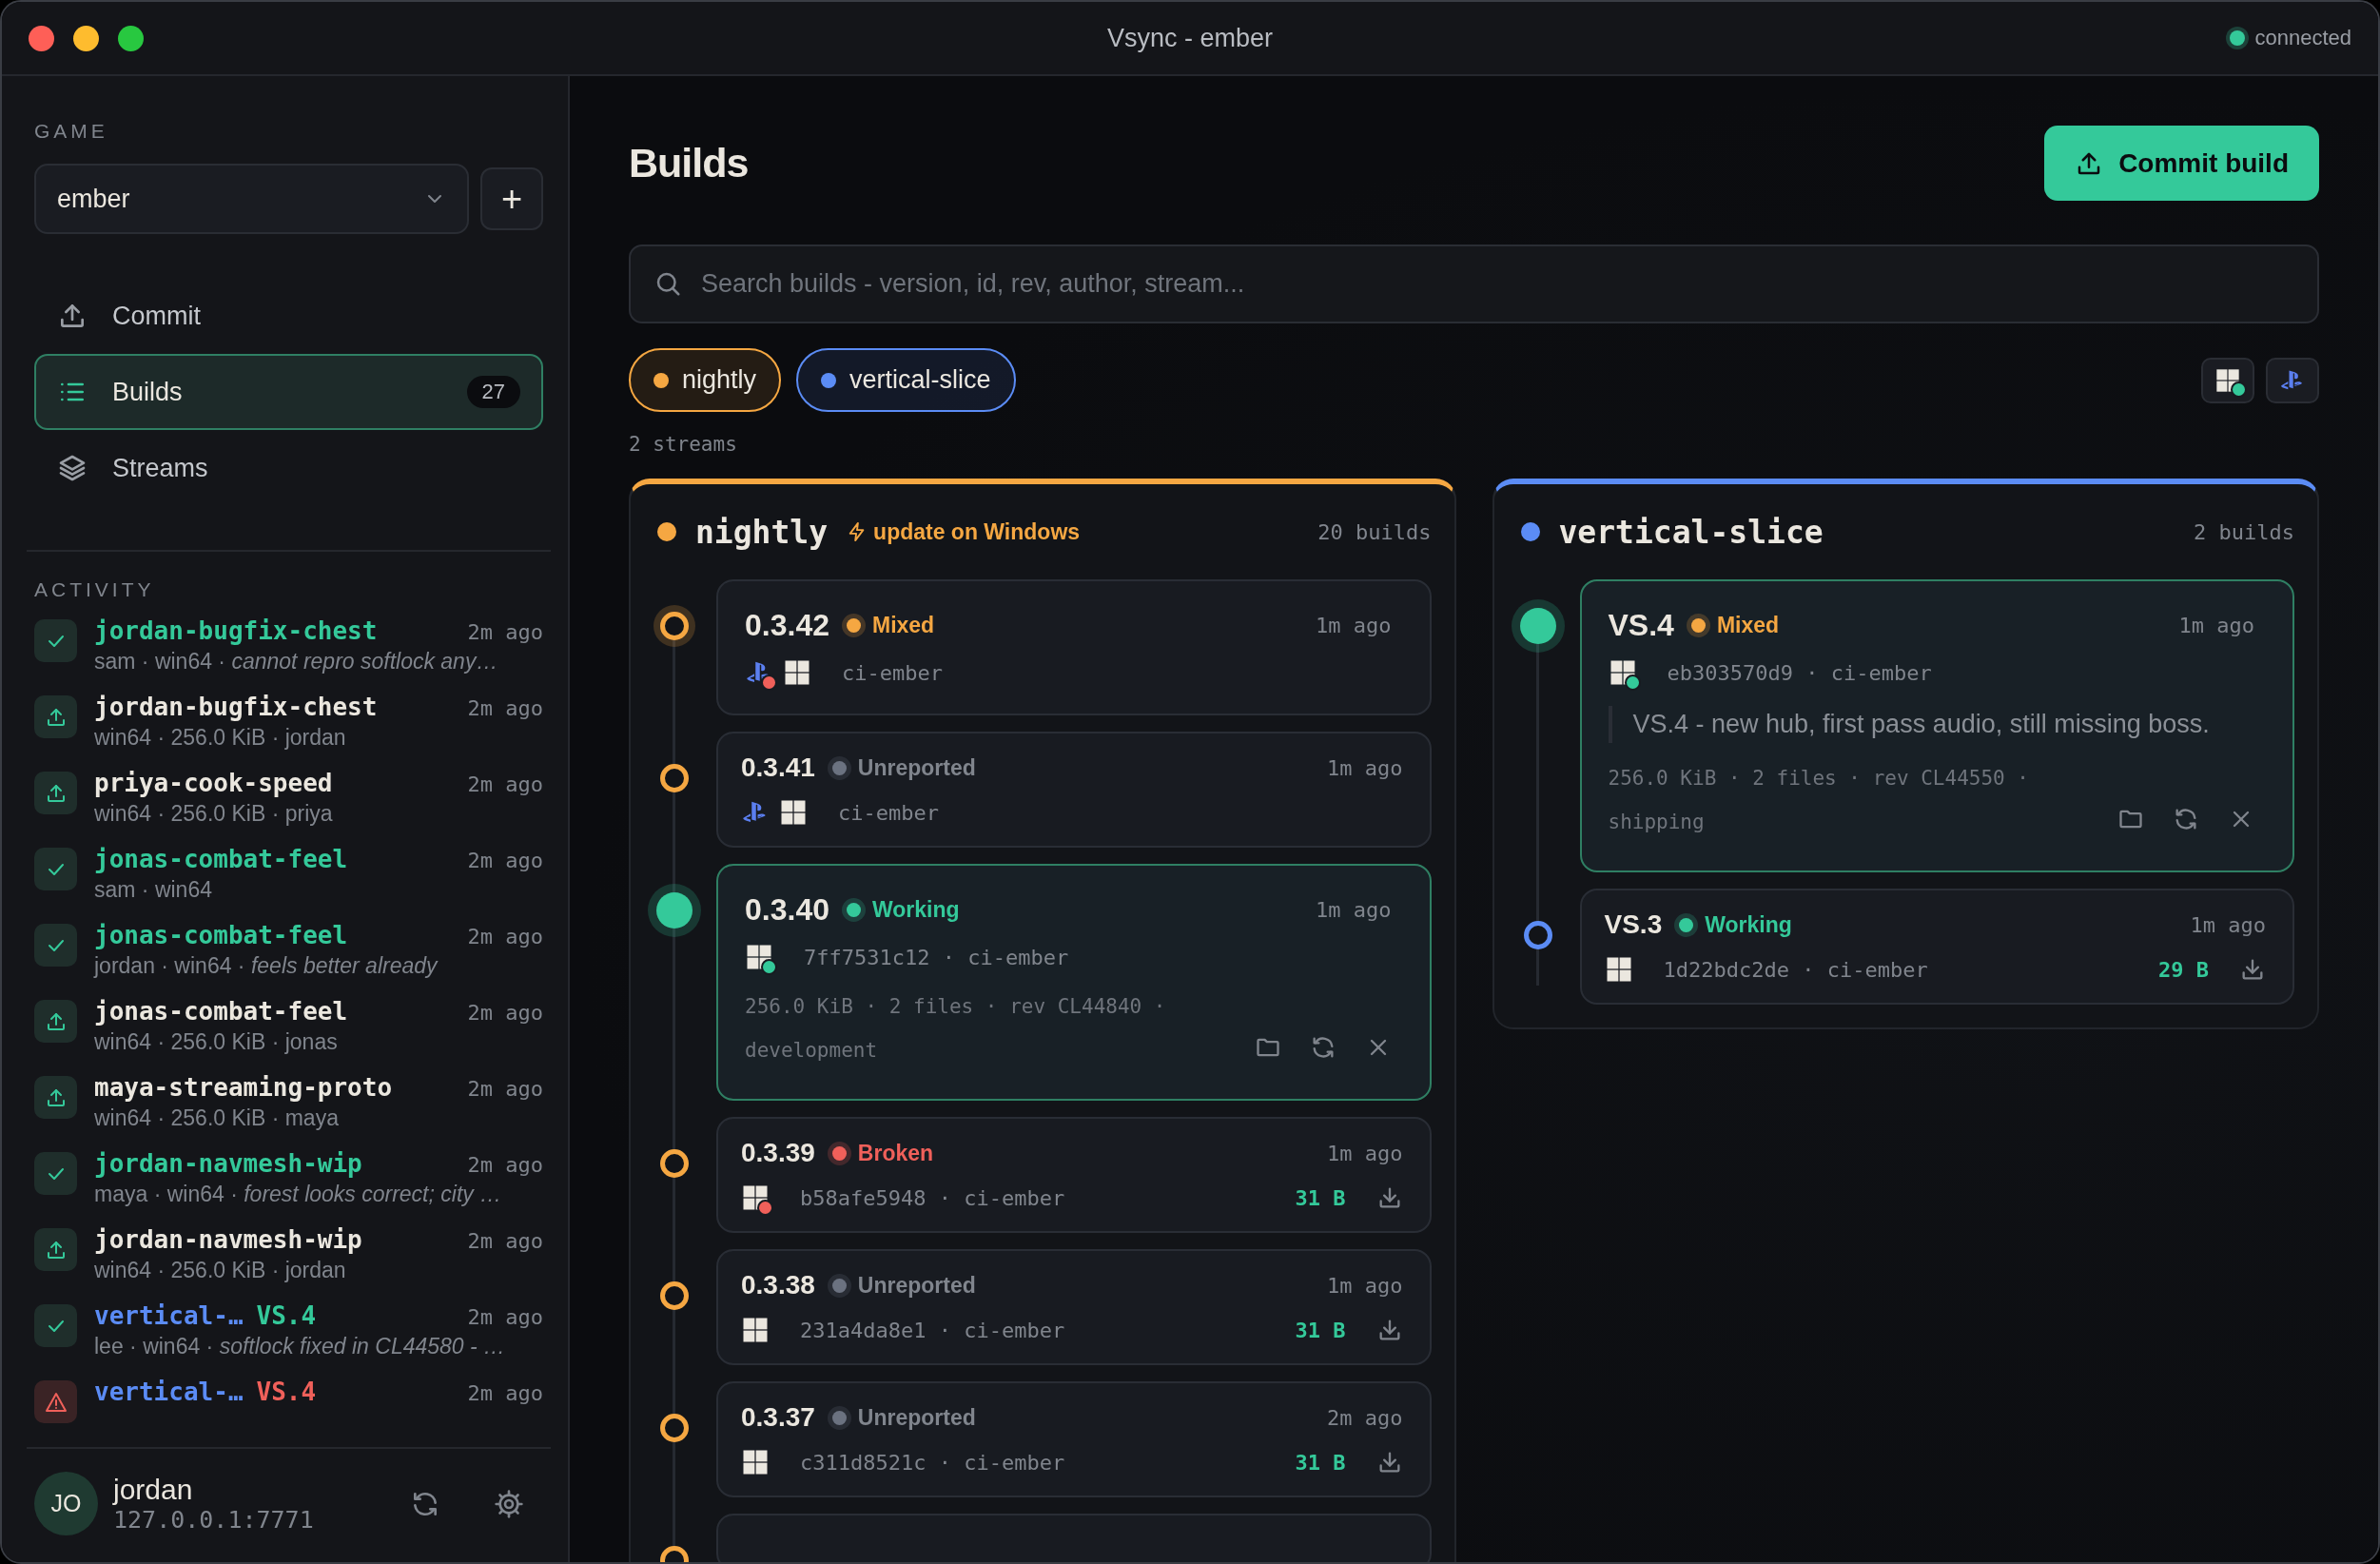 The image size is (2380, 1564). What do you see at coordinates (778, 1153) in the screenshot?
I see `build-version: 0.3.39` at bounding box center [778, 1153].